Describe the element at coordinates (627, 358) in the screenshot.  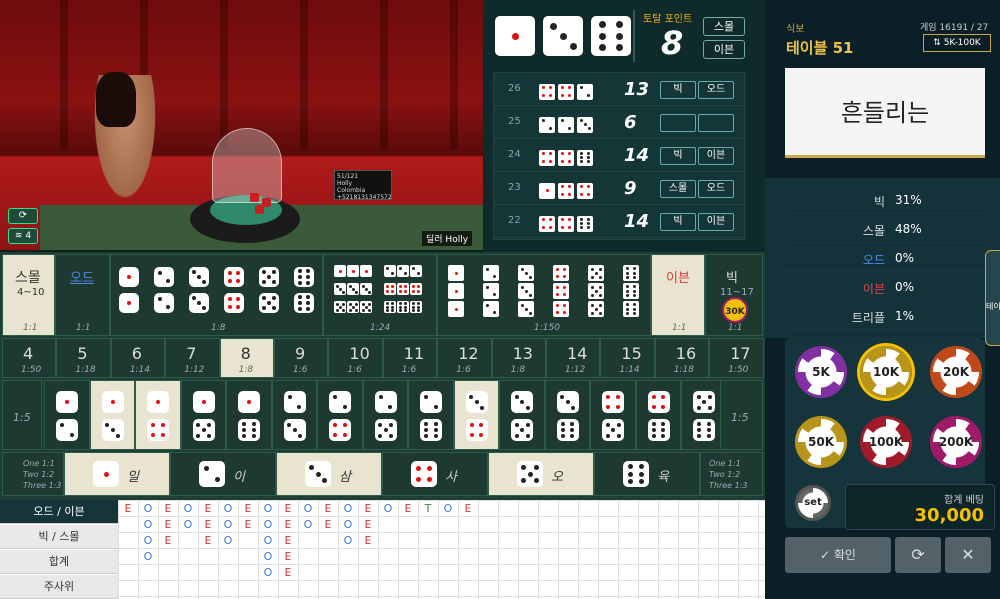
I see `bet-total-15: 15 1:14` at that location.